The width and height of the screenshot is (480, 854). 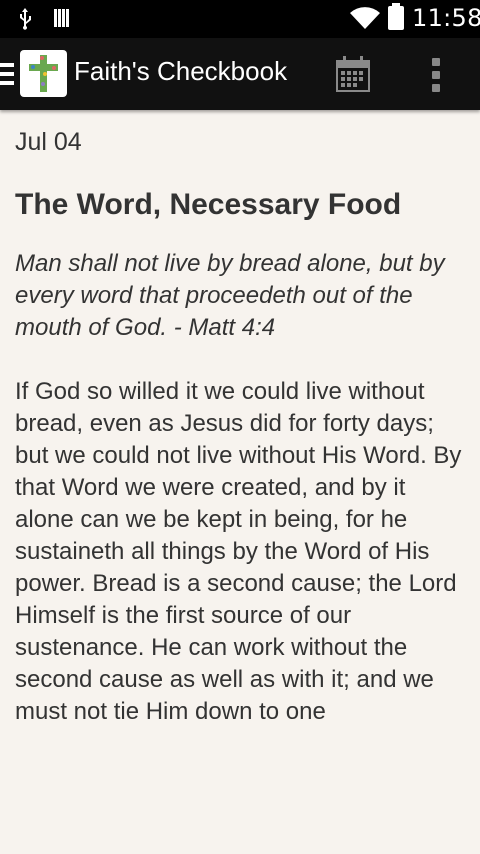 What do you see at coordinates (181, 71) in the screenshot?
I see `app-title: Faith's Checkbook` at bounding box center [181, 71].